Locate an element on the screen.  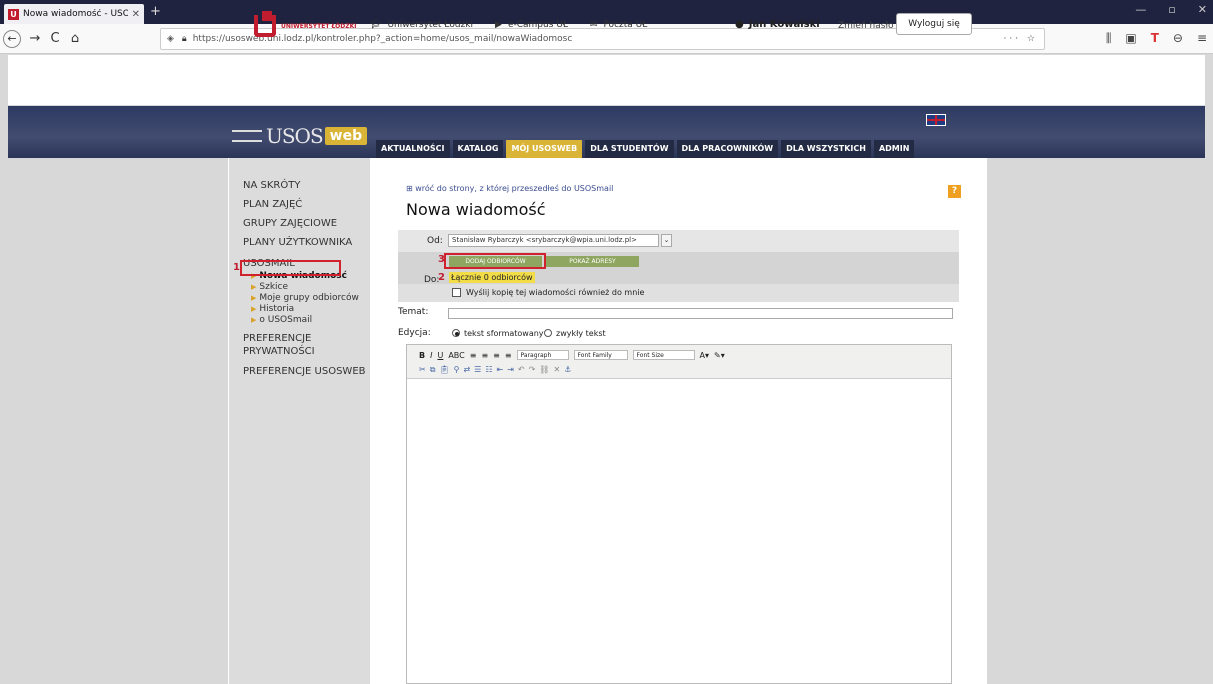
sidebar-item-o-usosmail: ▶ o USOSmail is located at coordinates (299, 320).